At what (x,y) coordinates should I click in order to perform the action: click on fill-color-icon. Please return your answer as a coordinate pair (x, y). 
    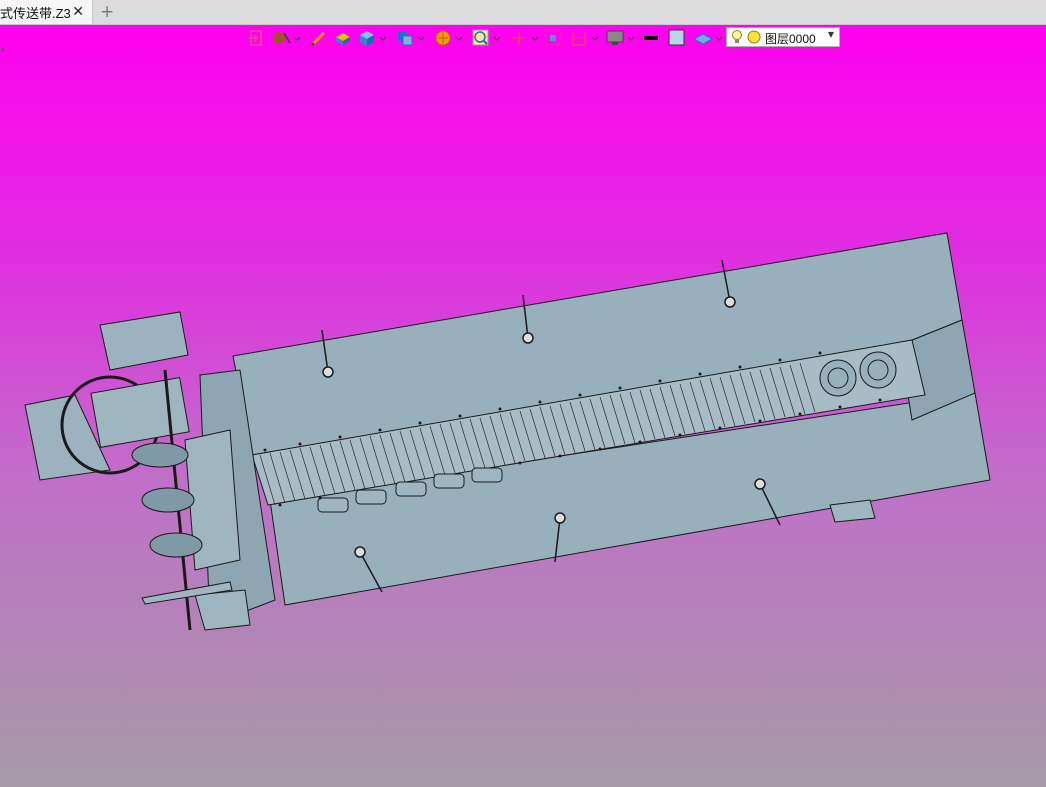
    Looking at the image, I should click on (677, 38).